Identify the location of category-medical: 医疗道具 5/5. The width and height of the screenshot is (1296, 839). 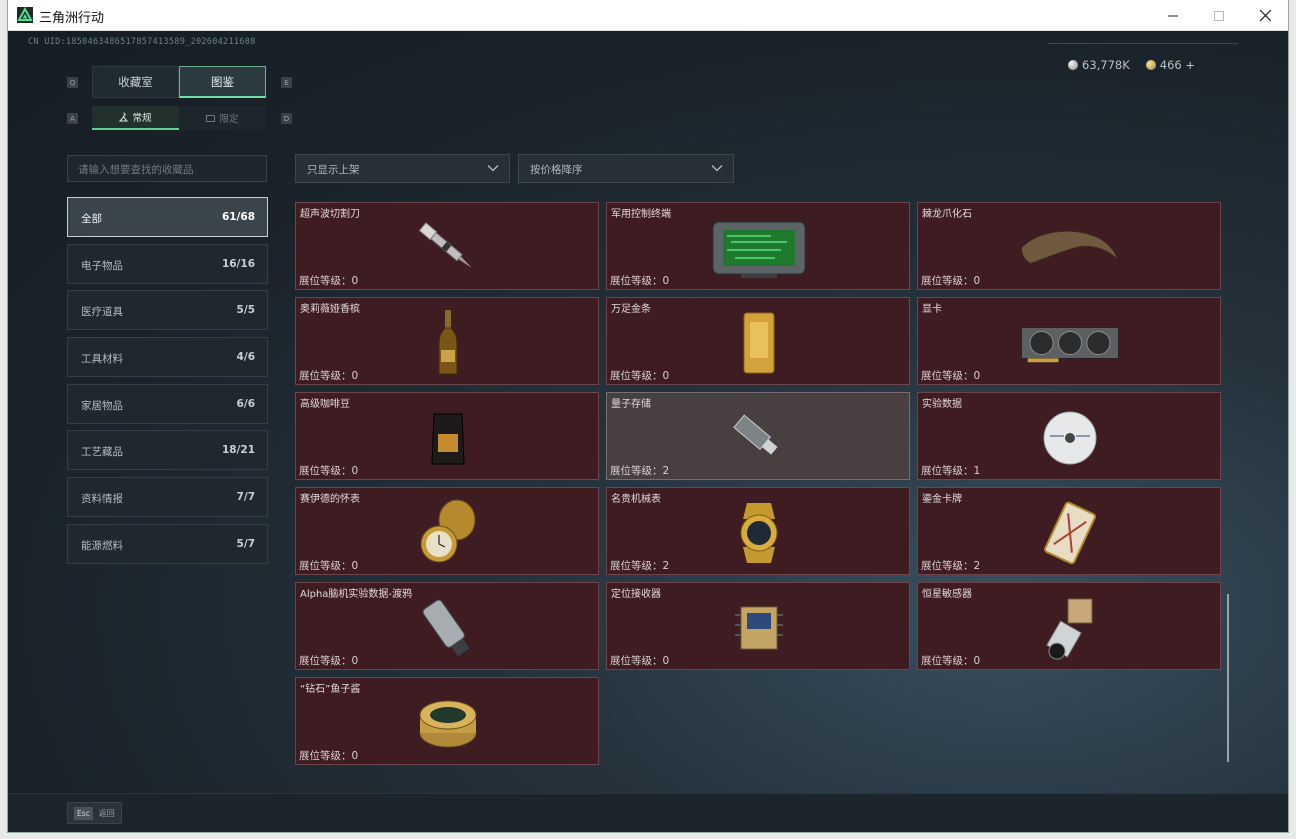
(167, 310).